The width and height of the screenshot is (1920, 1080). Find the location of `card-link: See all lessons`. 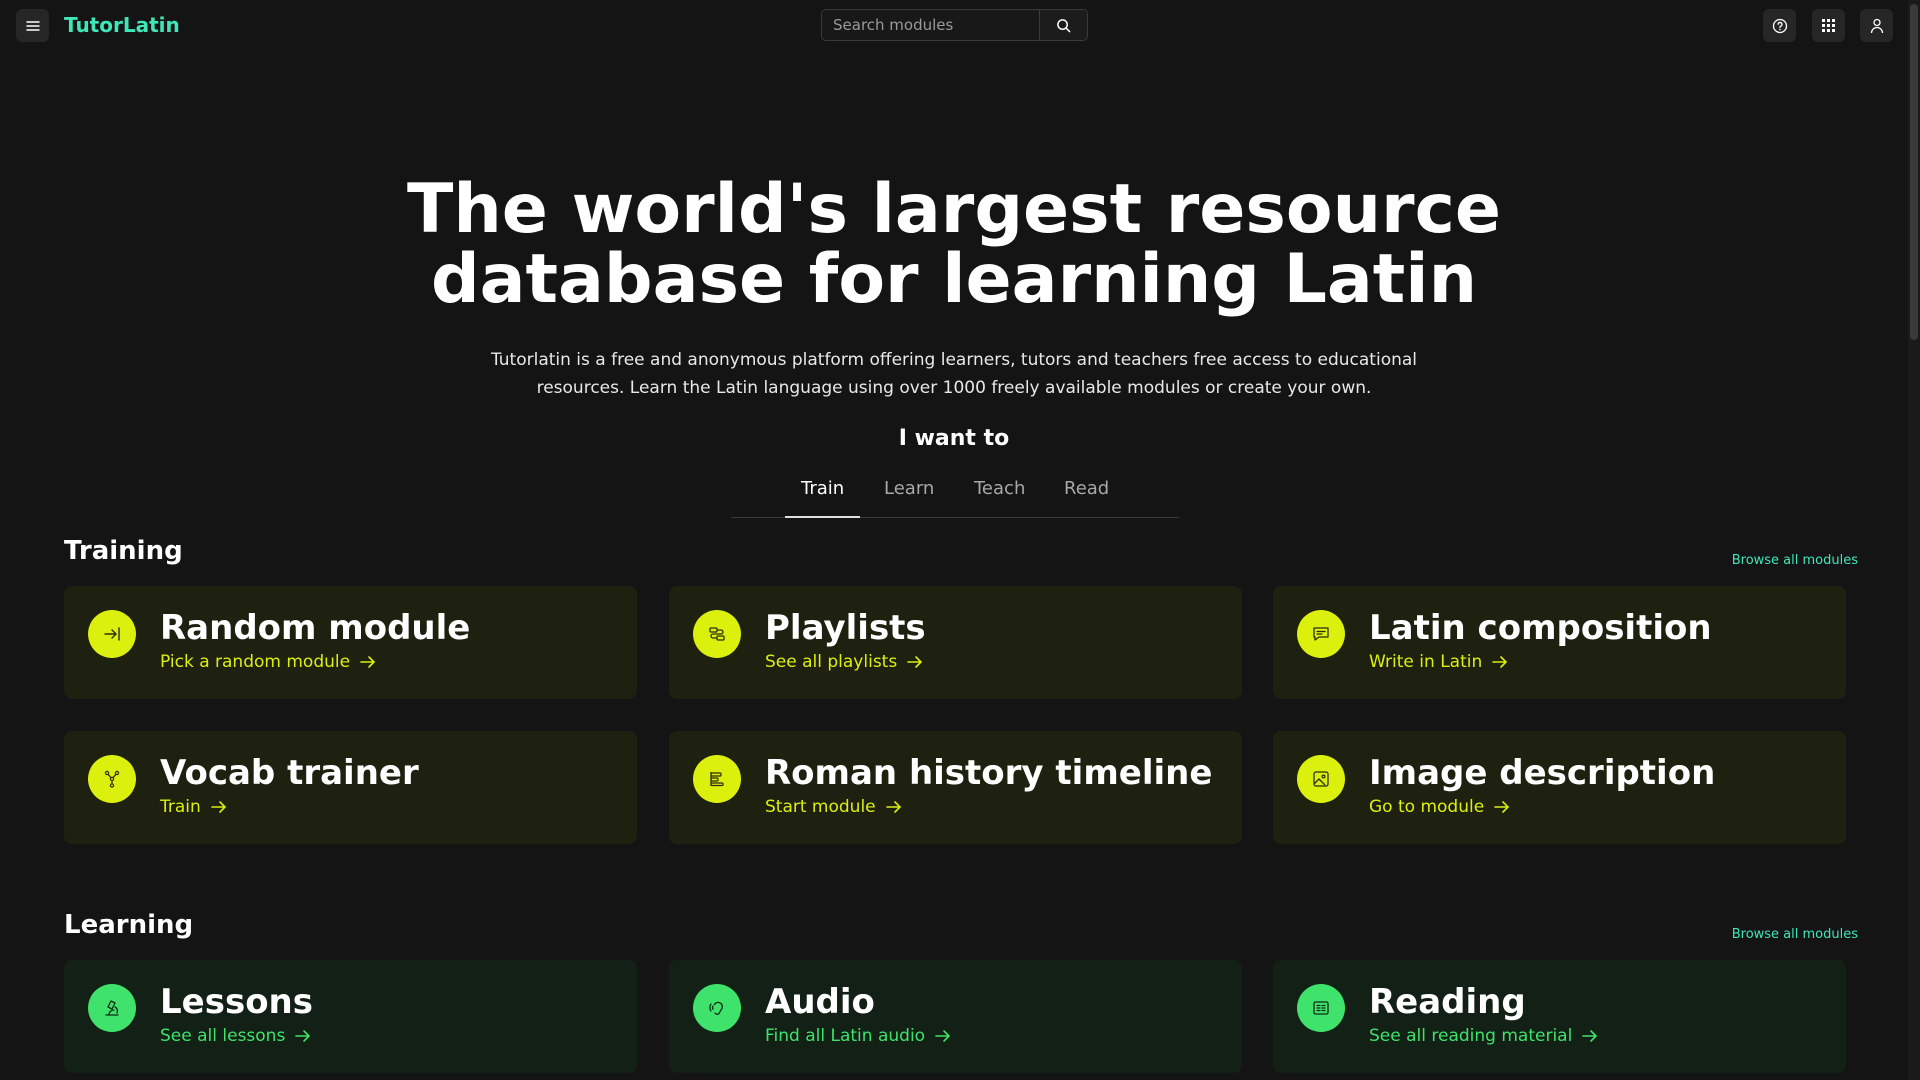

card-link: See all lessons is located at coordinates (235, 1036).